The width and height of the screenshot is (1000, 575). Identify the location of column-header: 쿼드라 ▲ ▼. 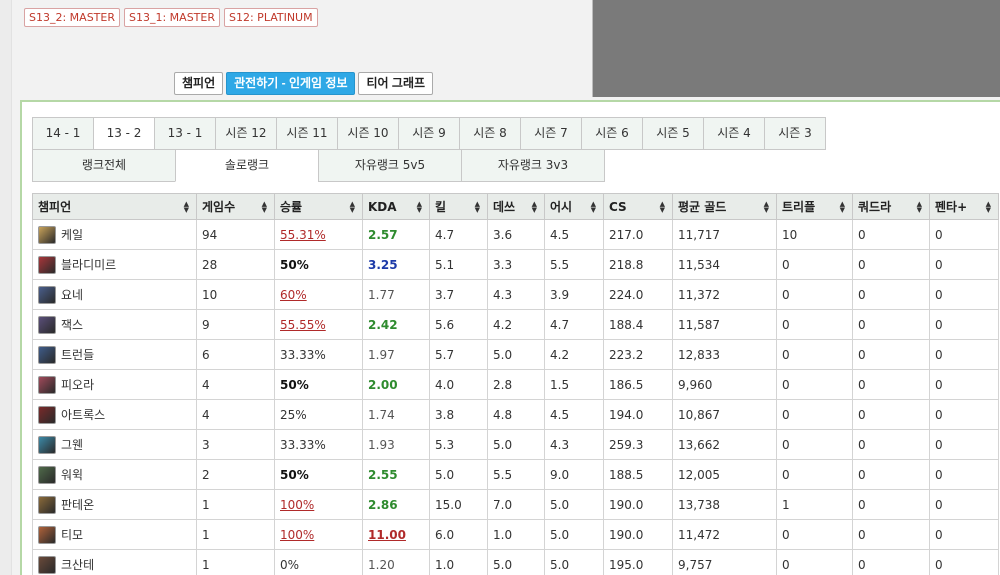
(891, 206).